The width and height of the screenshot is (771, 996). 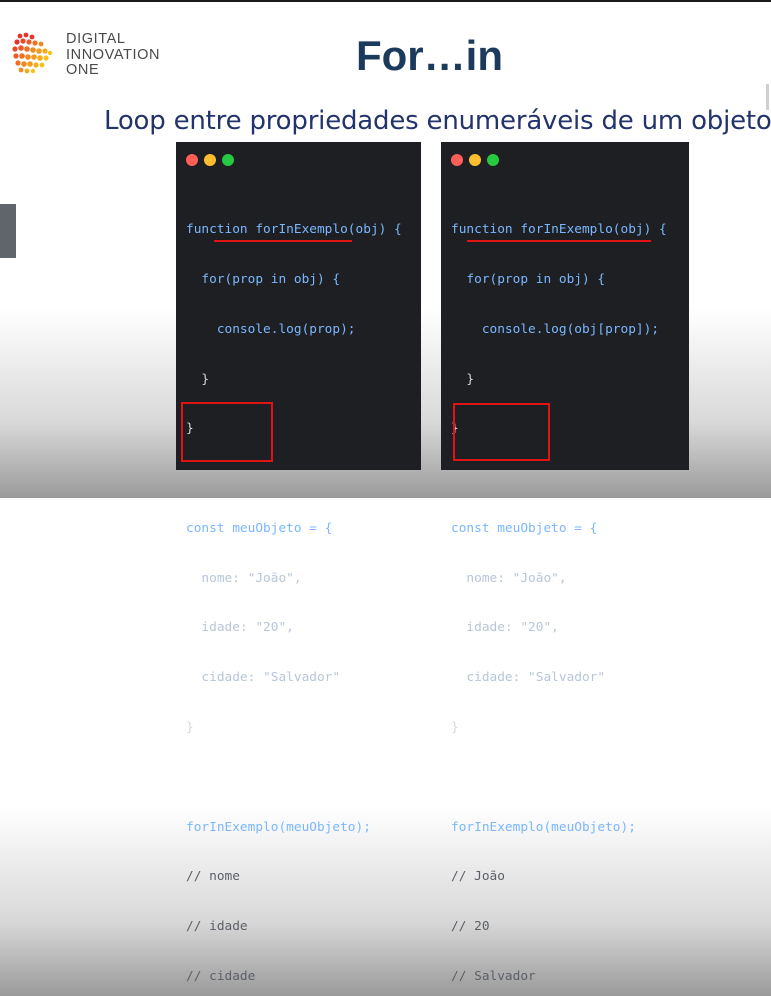 I want to click on code-output-line: // cidade, so click(x=221, y=976).